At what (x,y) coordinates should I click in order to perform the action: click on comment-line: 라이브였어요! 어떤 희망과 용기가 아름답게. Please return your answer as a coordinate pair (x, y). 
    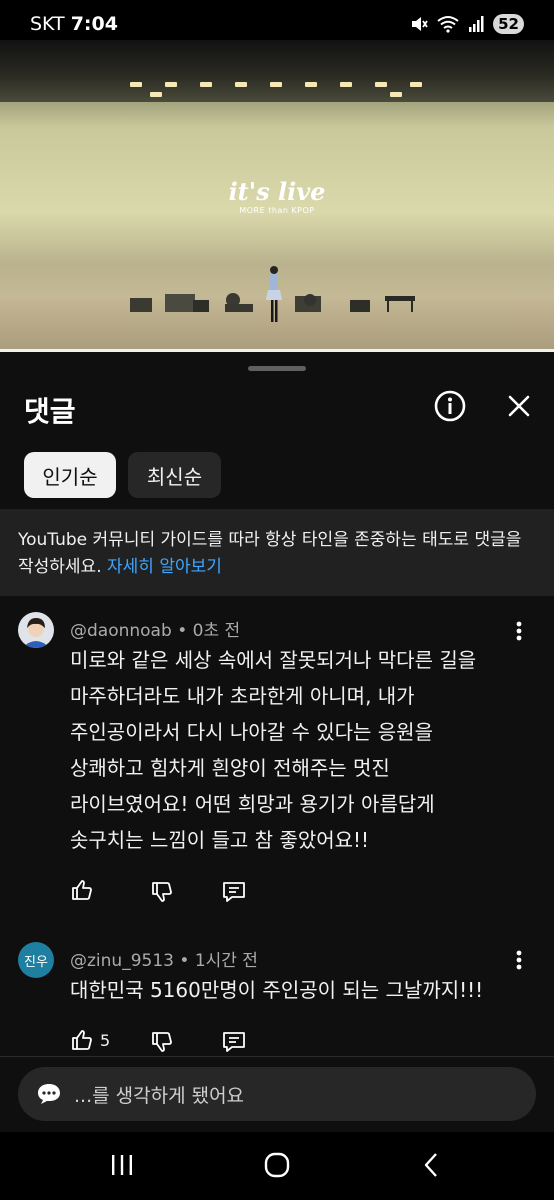
    Looking at the image, I should click on (252, 804).